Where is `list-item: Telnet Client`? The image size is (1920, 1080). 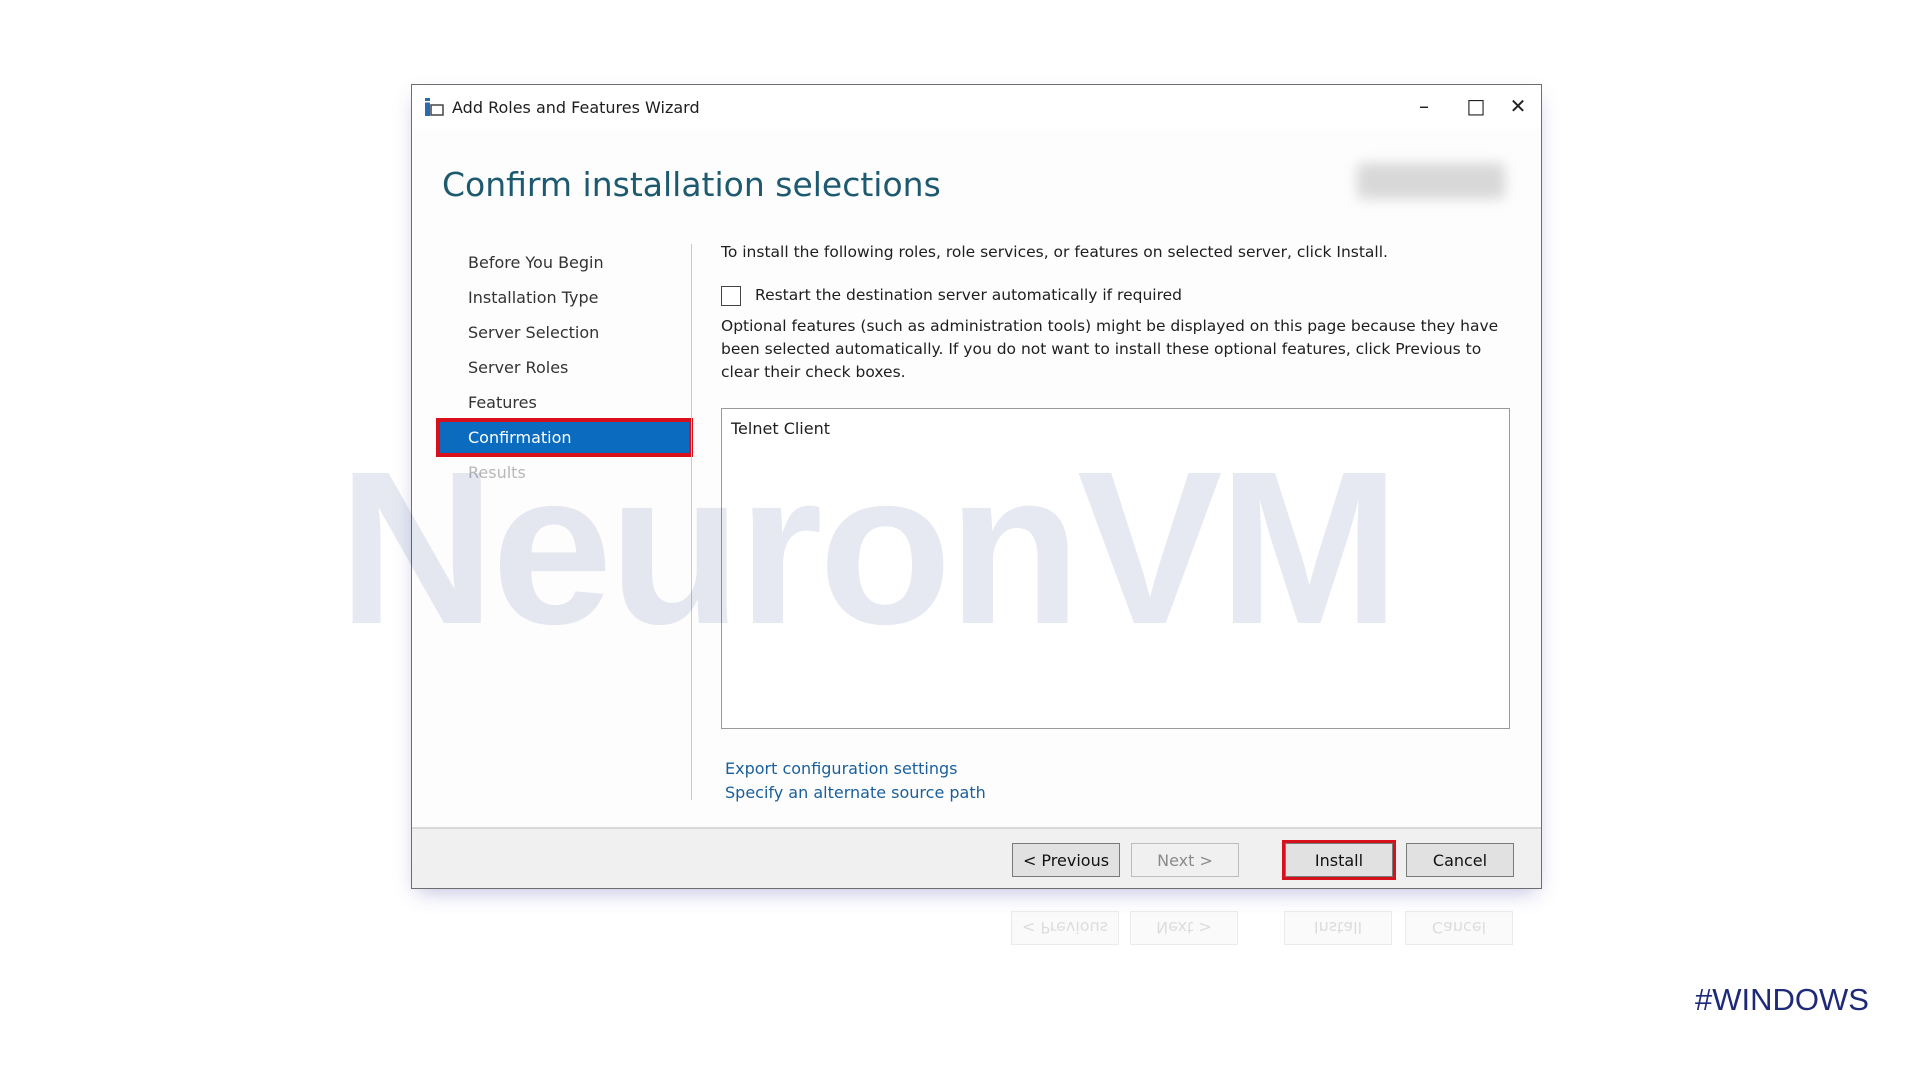 list-item: Telnet Client is located at coordinates (781, 428).